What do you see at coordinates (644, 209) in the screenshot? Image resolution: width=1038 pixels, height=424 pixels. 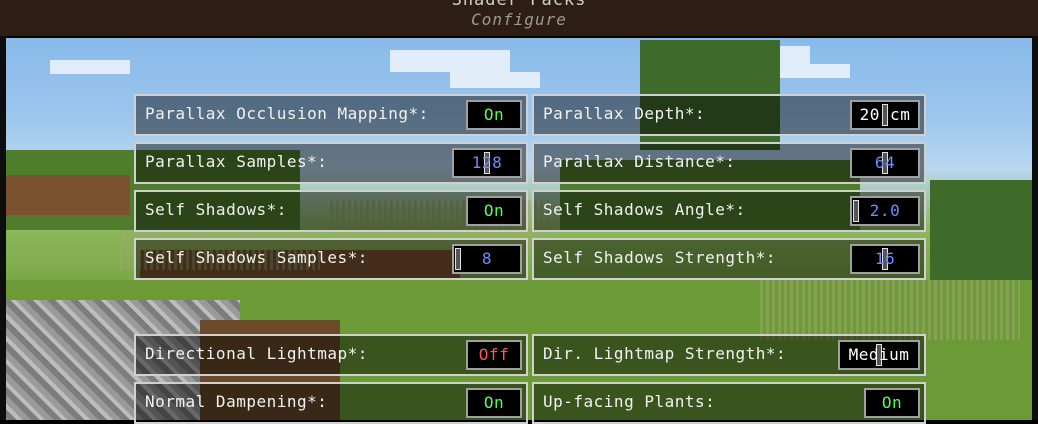 I see `option-label: Self Shadows Angle*:` at bounding box center [644, 209].